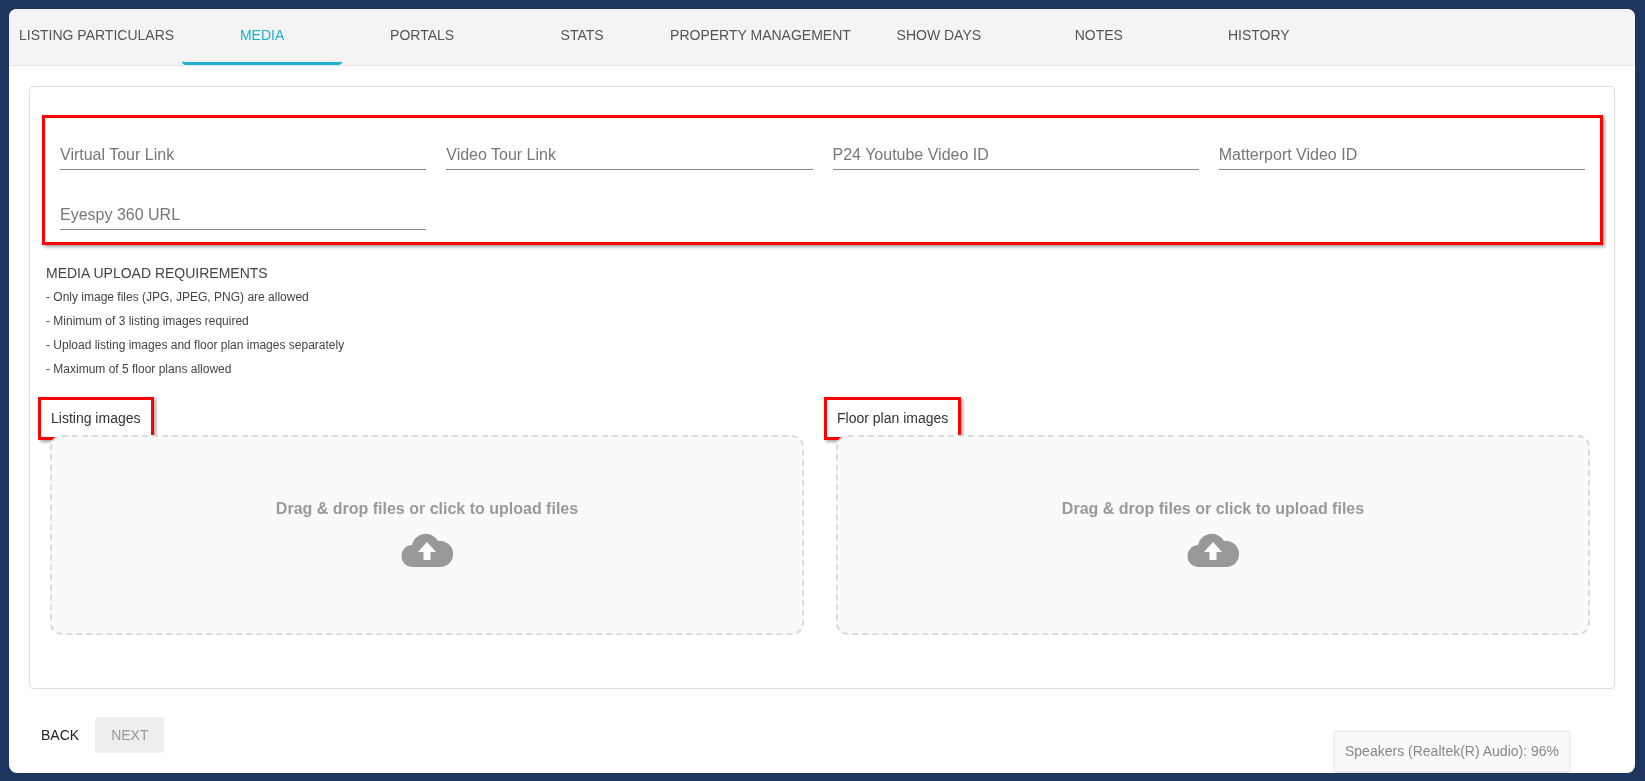 Image resolution: width=1645 pixels, height=781 pixels. What do you see at coordinates (1258, 37) in the screenshot?
I see `tab: HISTORY` at bounding box center [1258, 37].